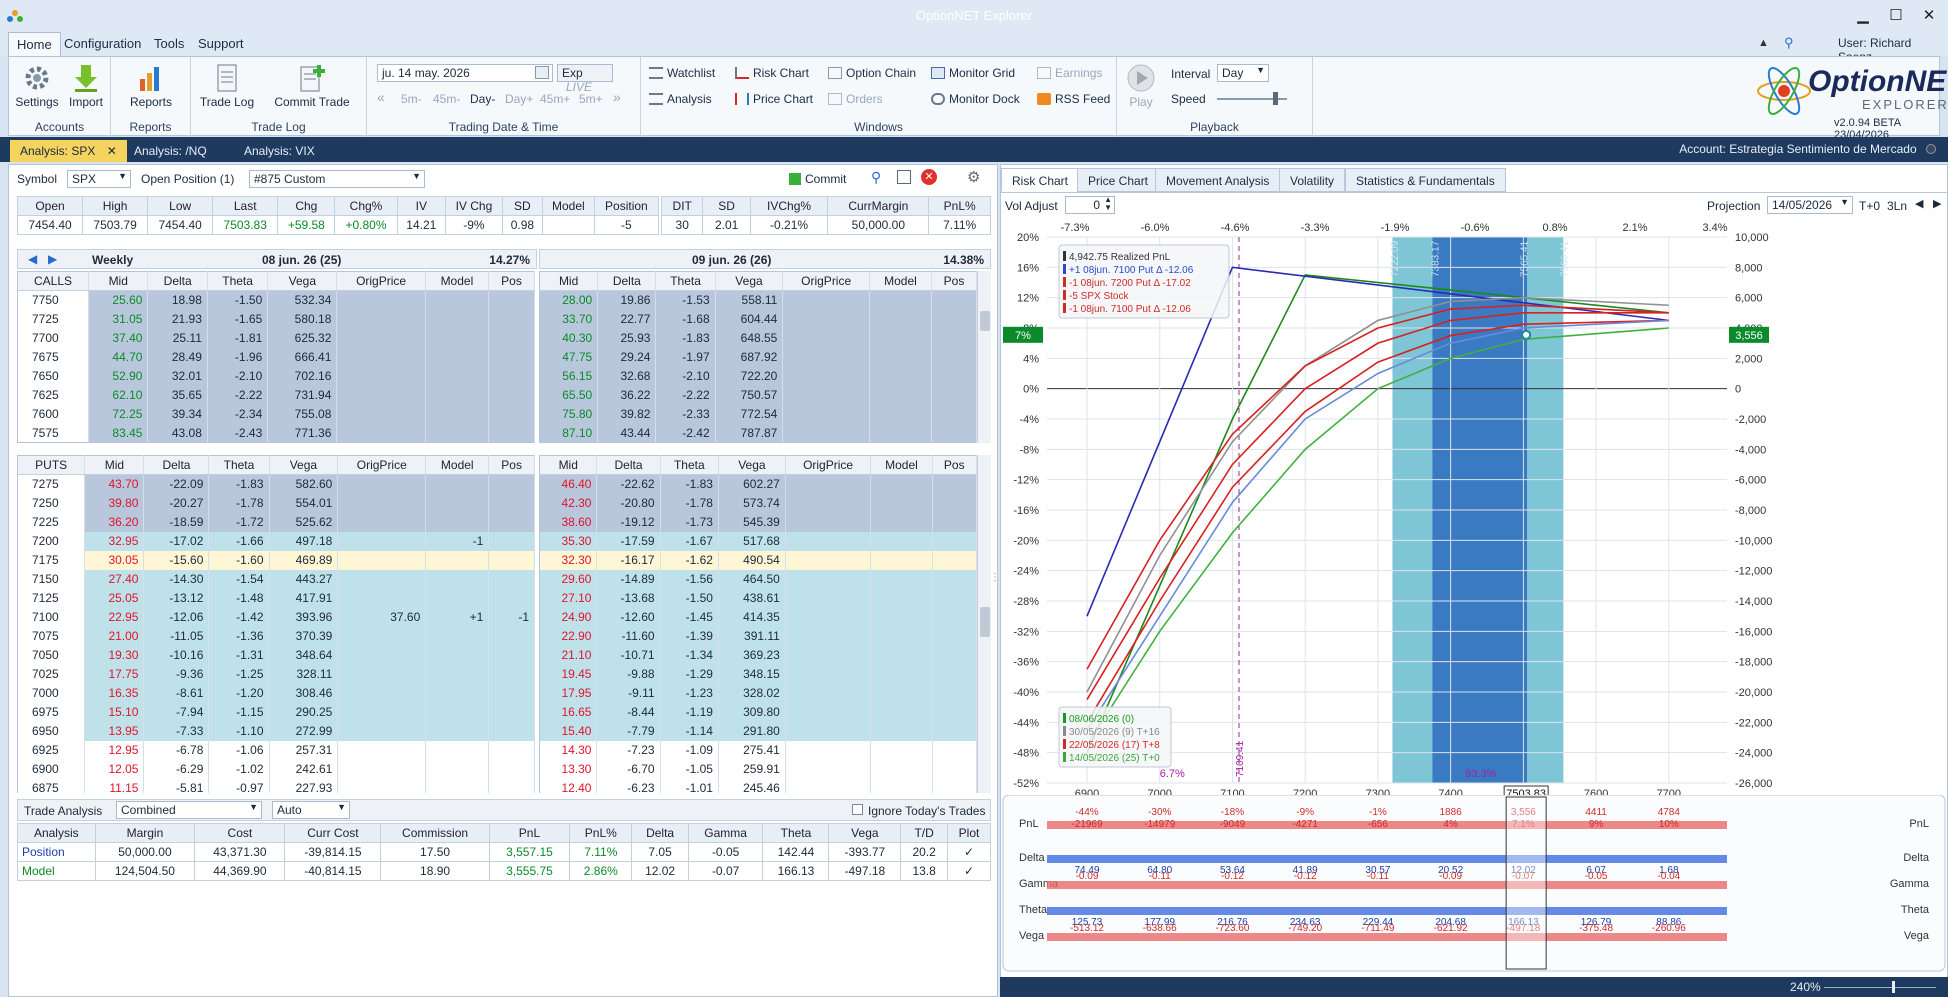 This screenshot has height=997, width=1948. Describe the element at coordinates (758, 769) in the screenshot. I see `put-row: 13.30 -6.70 -1.05 259.91` at that location.